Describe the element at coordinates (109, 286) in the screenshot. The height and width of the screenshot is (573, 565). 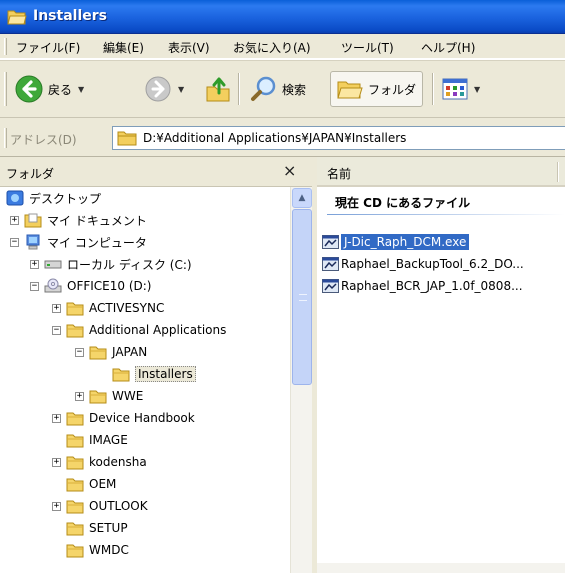
I see `tree-item-label: OFFICE10 (D:)` at that location.